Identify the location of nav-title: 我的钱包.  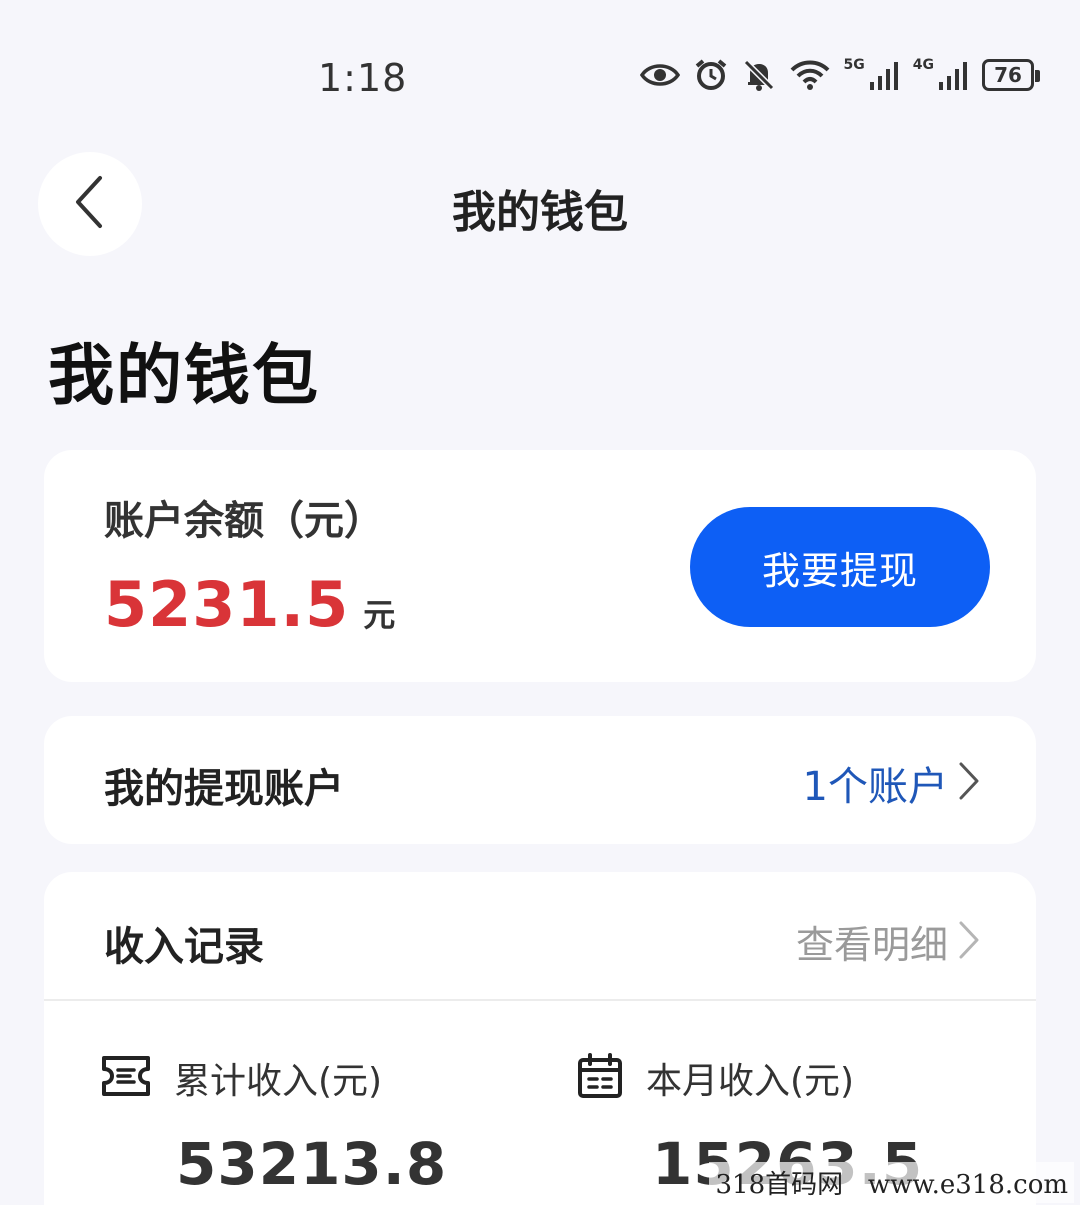
(540, 212).